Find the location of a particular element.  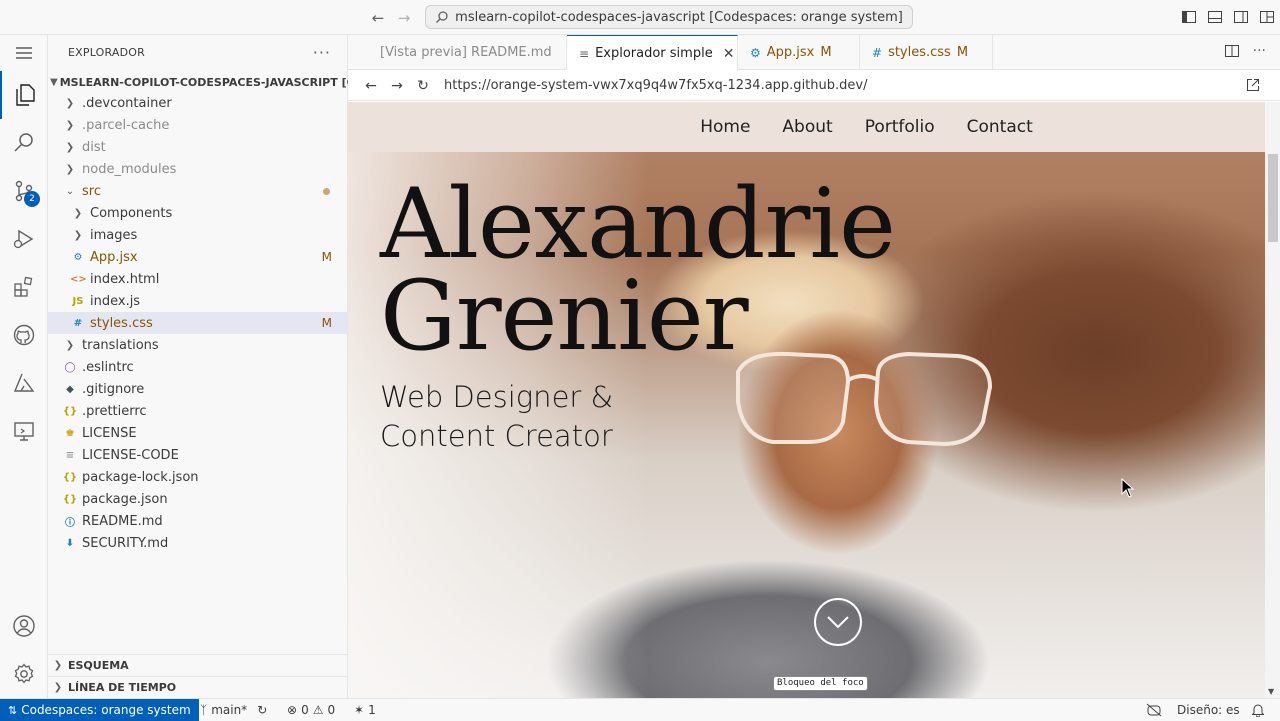

tree-folder-parcel-cache: ❯ .parcel-cache is located at coordinates (198, 125).